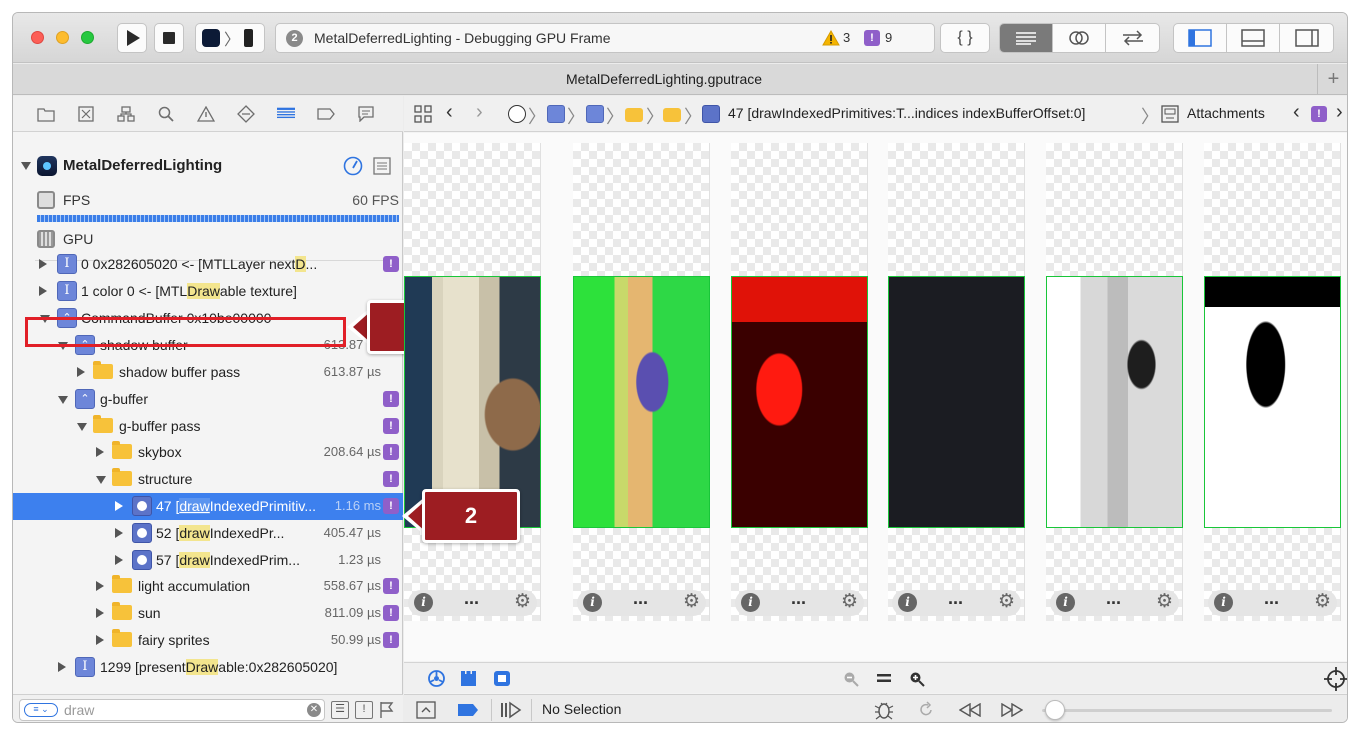  What do you see at coordinates (208, 667) in the screenshot?
I see `row-present-drawable: I 1299 [presentDrawable:0x282605020]` at bounding box center [208, 667].